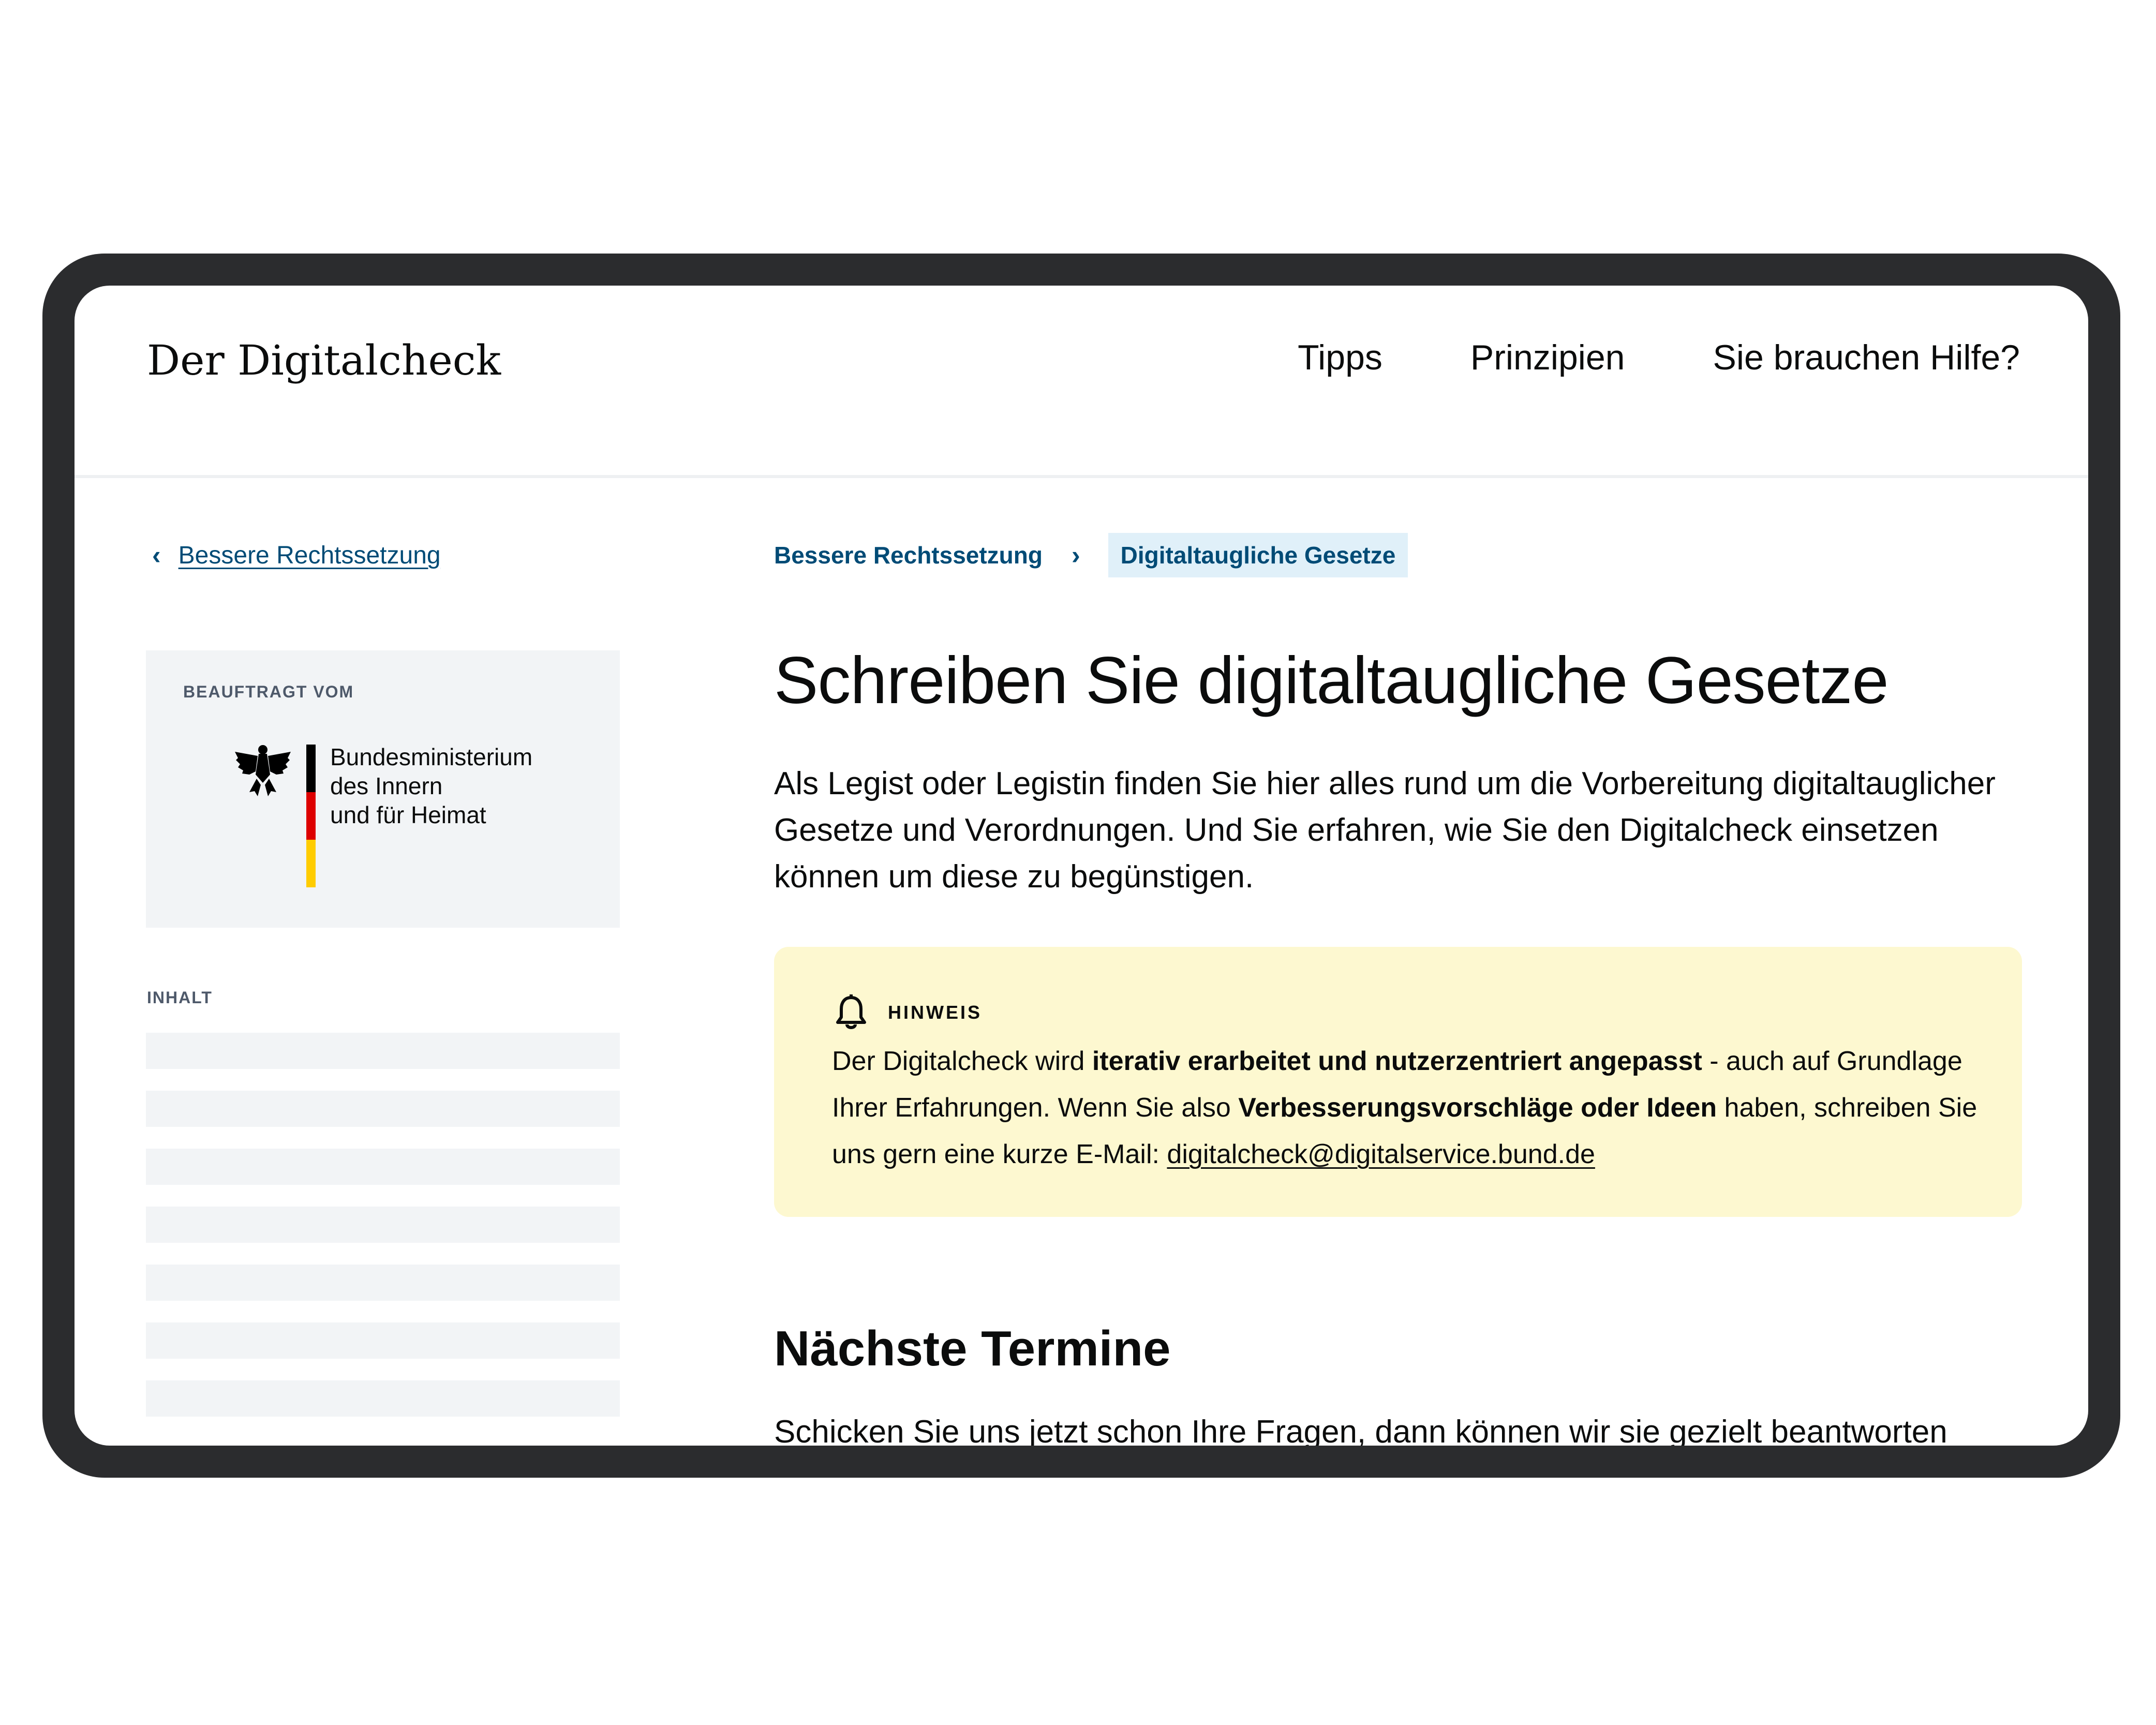 The image size is (2156, 1725). What do you see at coordinates (310, 555) in the screenshot?
I see `back-link-label: Bessere Rechtssetzung` at bounding box center [310, 555].